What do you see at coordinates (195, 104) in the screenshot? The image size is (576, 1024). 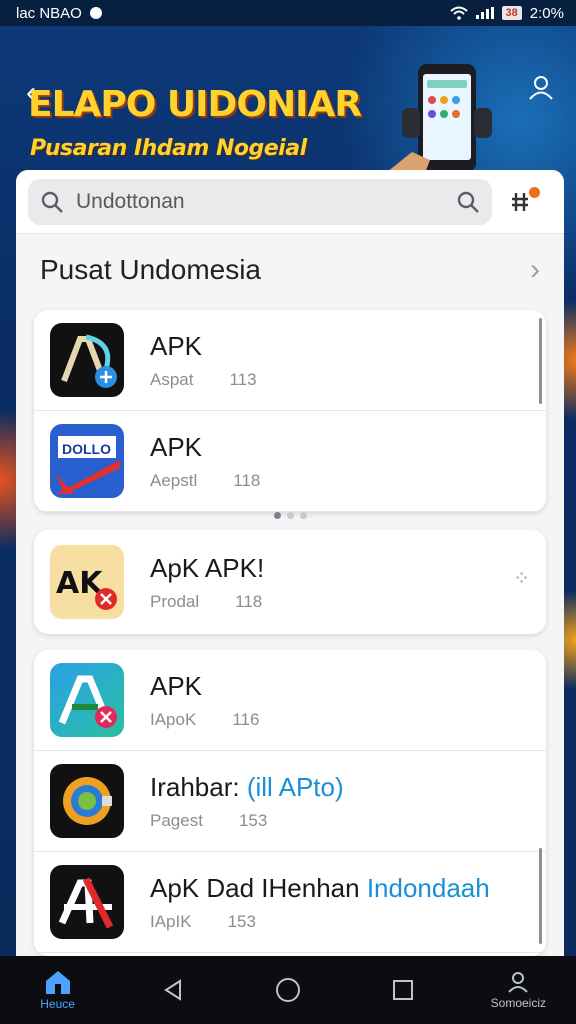 I see `banner-title: ELAPO UIDONIAR` at bounding box center [195, 104].